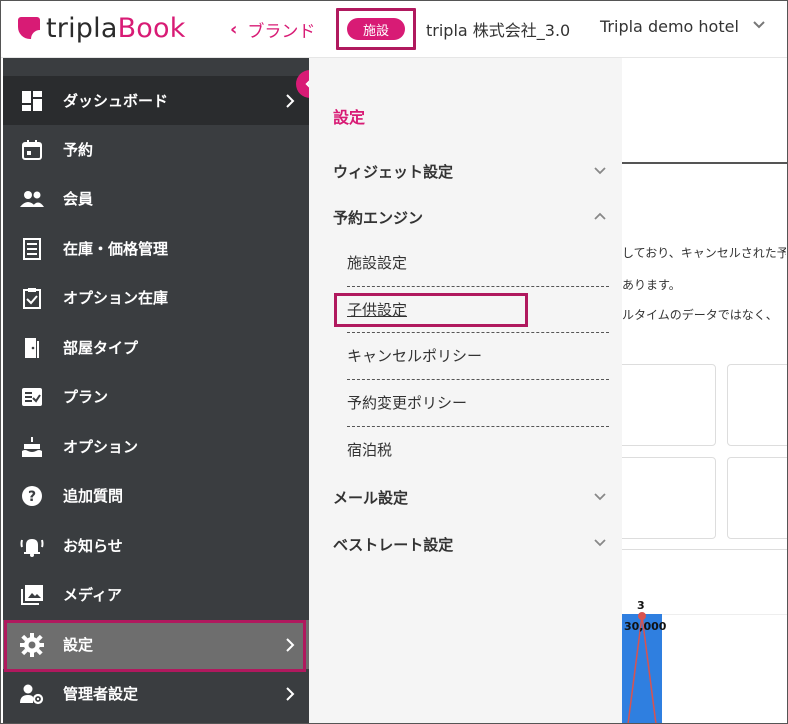  Describe the element at coordinates (705, 549) in the screenshot. I see `divider` at that location.